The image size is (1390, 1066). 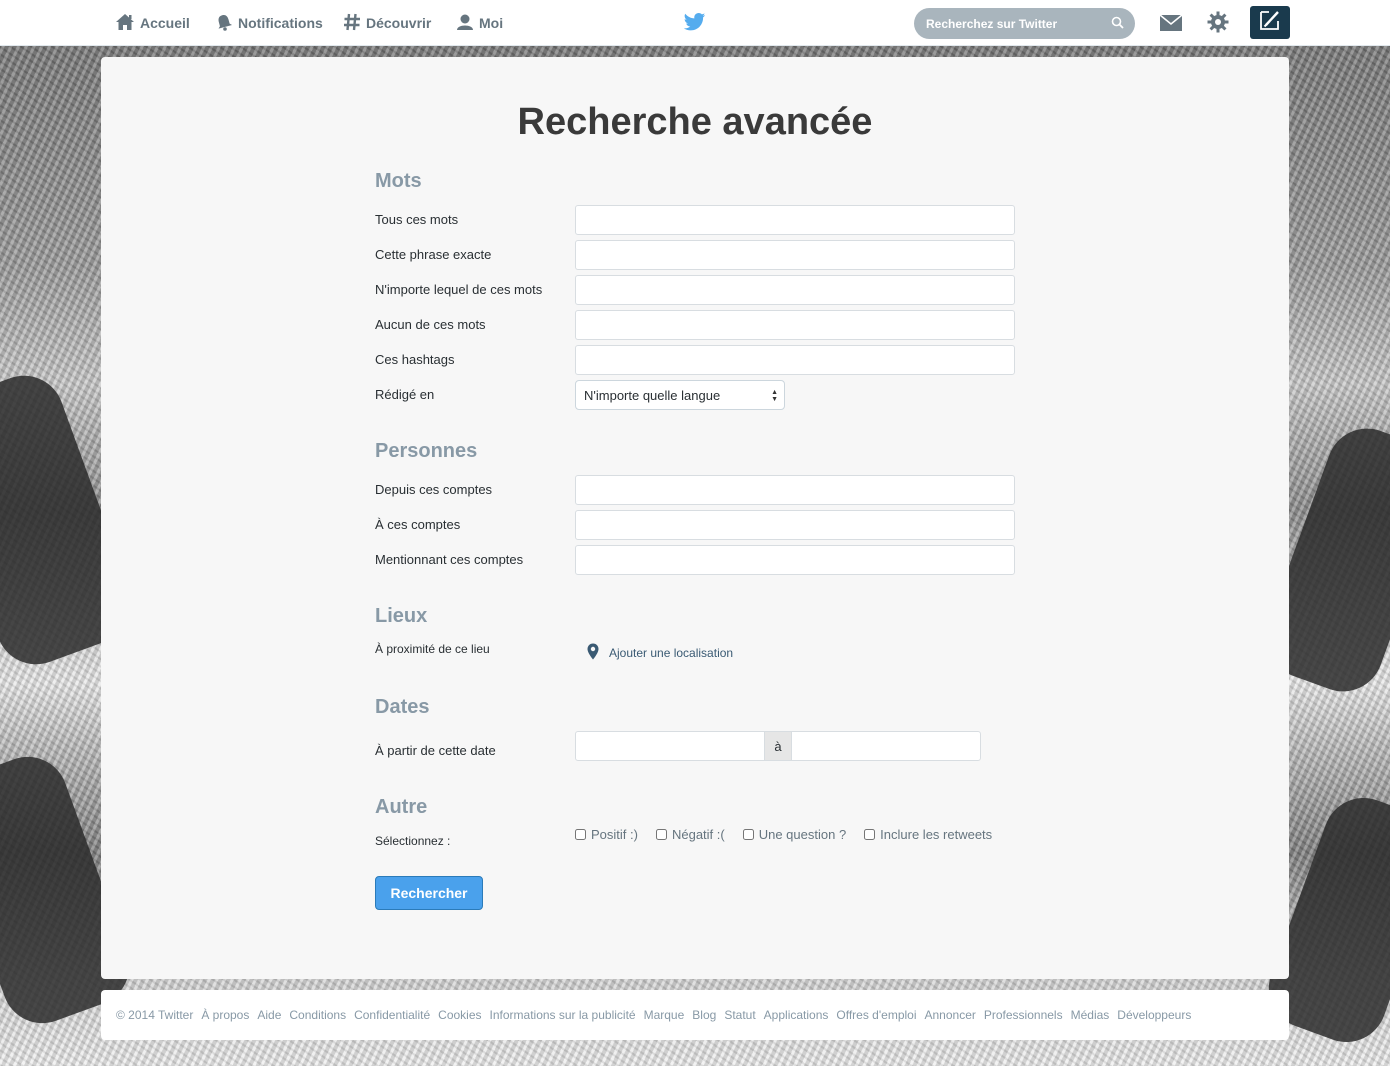 I want to click on from-accounts-input, so click(x=795, y=490).